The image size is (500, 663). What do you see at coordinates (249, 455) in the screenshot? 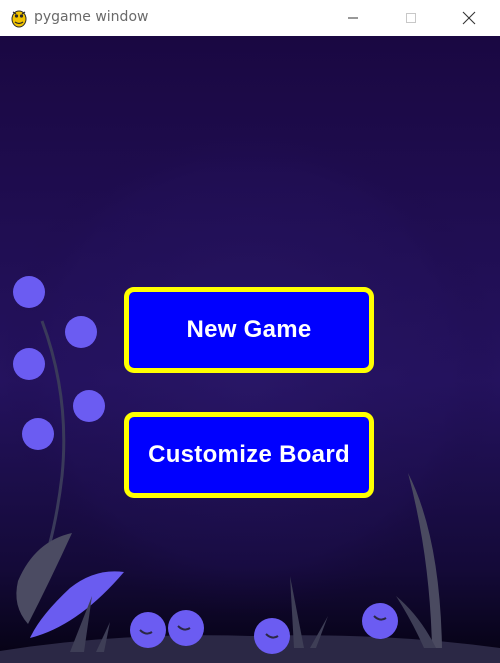
I see `customize-board-button: Customize Board` at bounding box center [249, 455].